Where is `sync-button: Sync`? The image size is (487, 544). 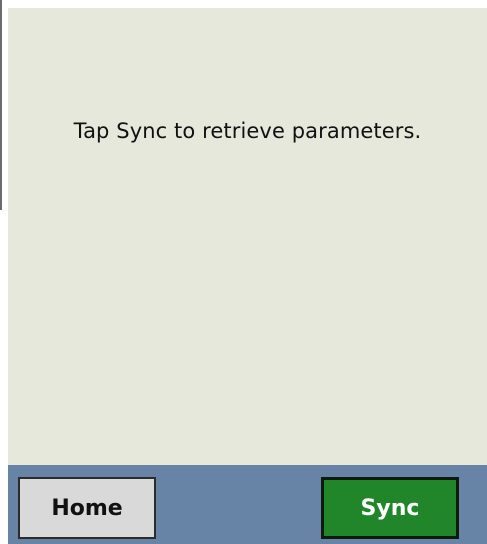 sync-button: Sync is located at coordinates (390, 508).